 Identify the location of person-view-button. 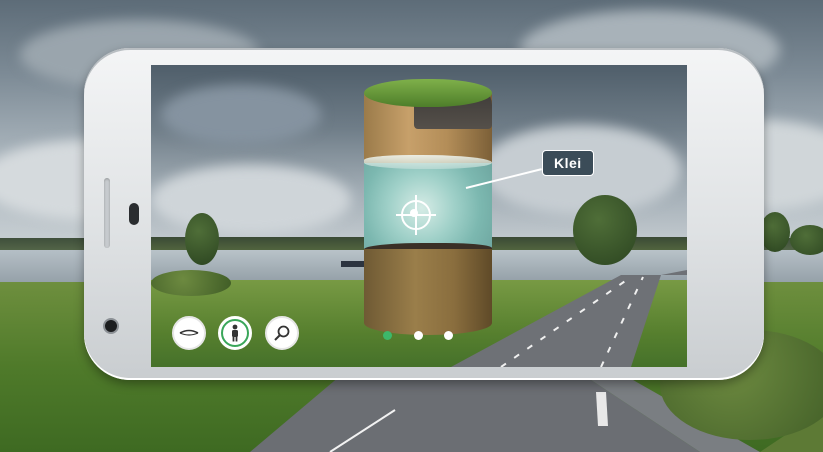
(235, 333).